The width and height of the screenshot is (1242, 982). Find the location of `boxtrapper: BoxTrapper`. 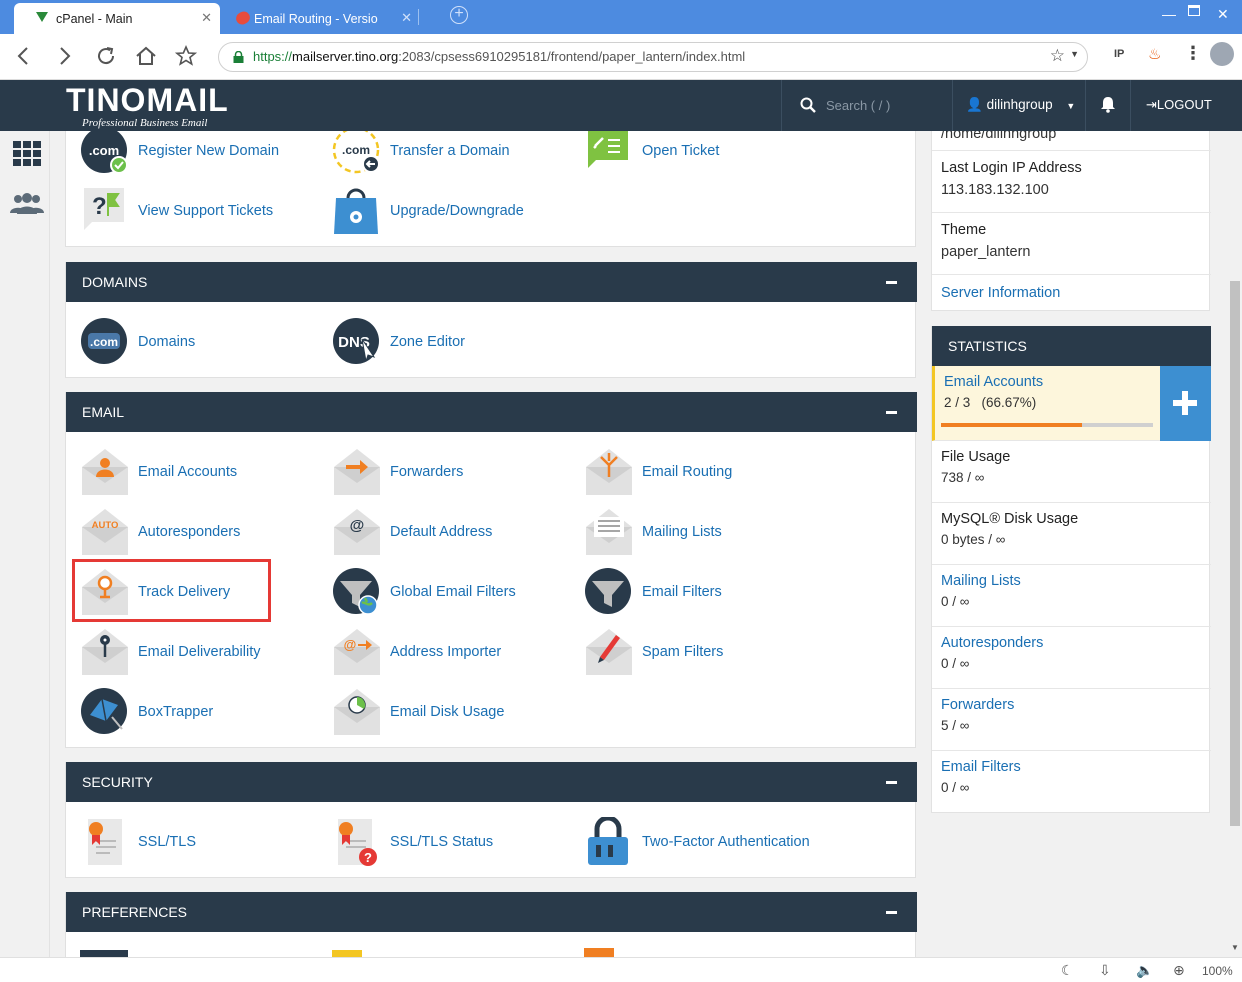

boxtrapper: BoxTrapper is located at coordinates (146, 712).